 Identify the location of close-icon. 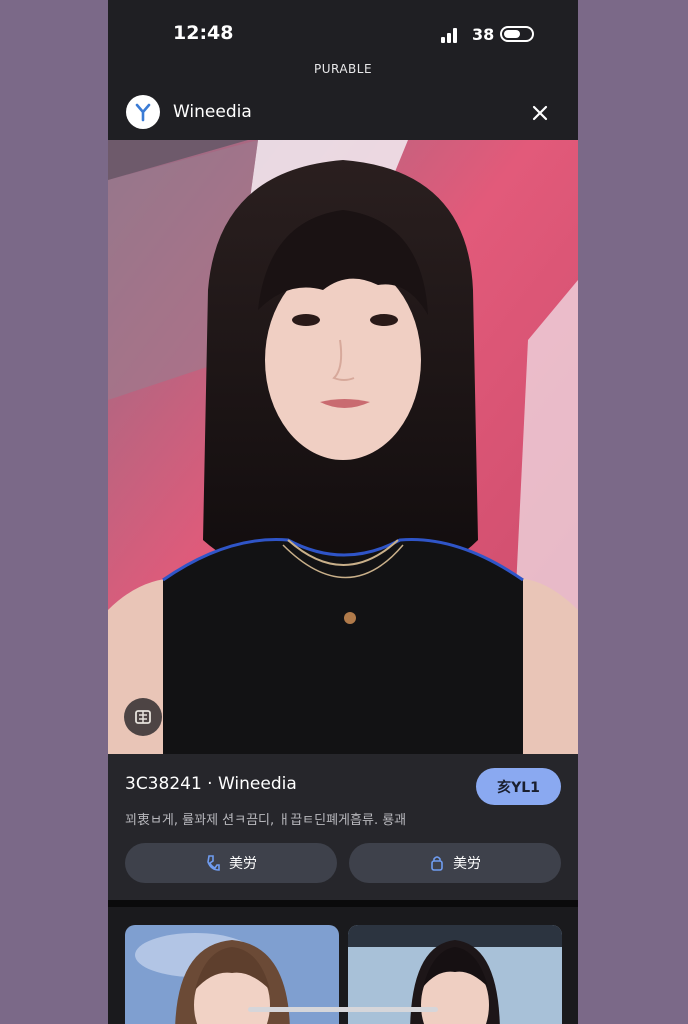
(540, 113).